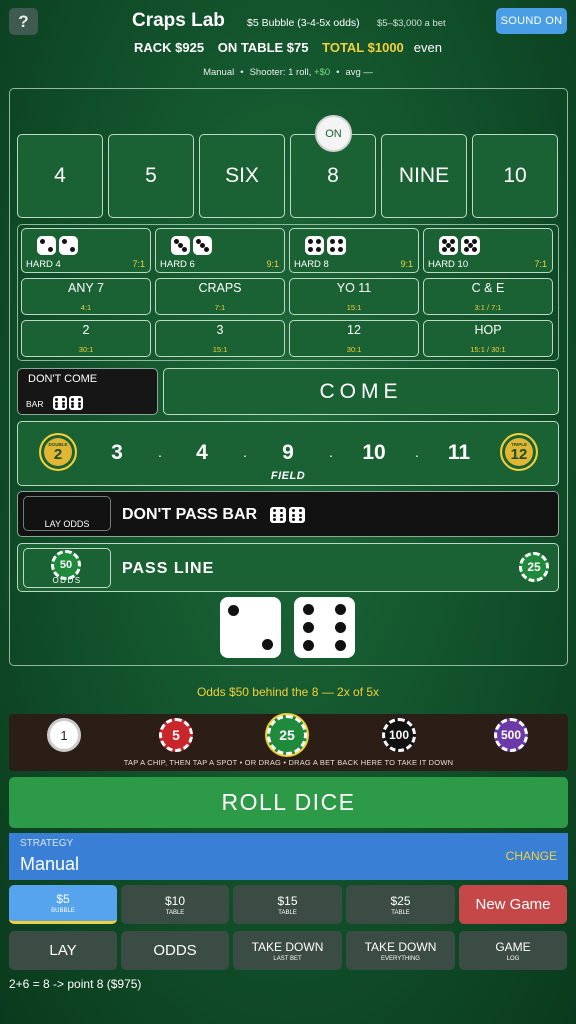 This screenshot has width=576, height=1024. I want to click on chip-1: 1, so click(64, 735).